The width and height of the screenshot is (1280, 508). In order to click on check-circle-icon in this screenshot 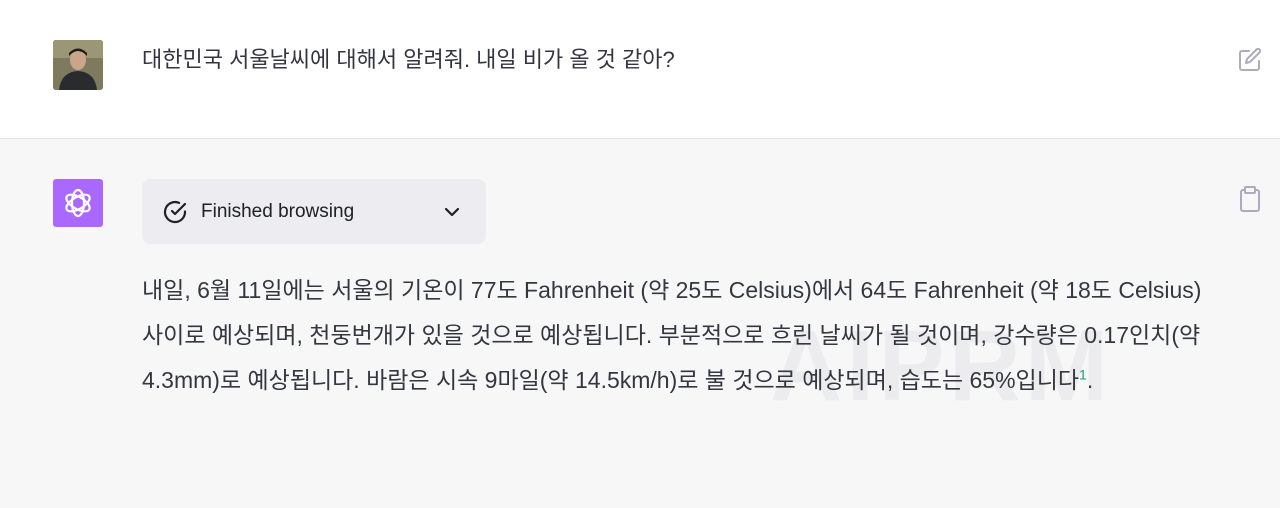, I will do `click(175, 212)`.